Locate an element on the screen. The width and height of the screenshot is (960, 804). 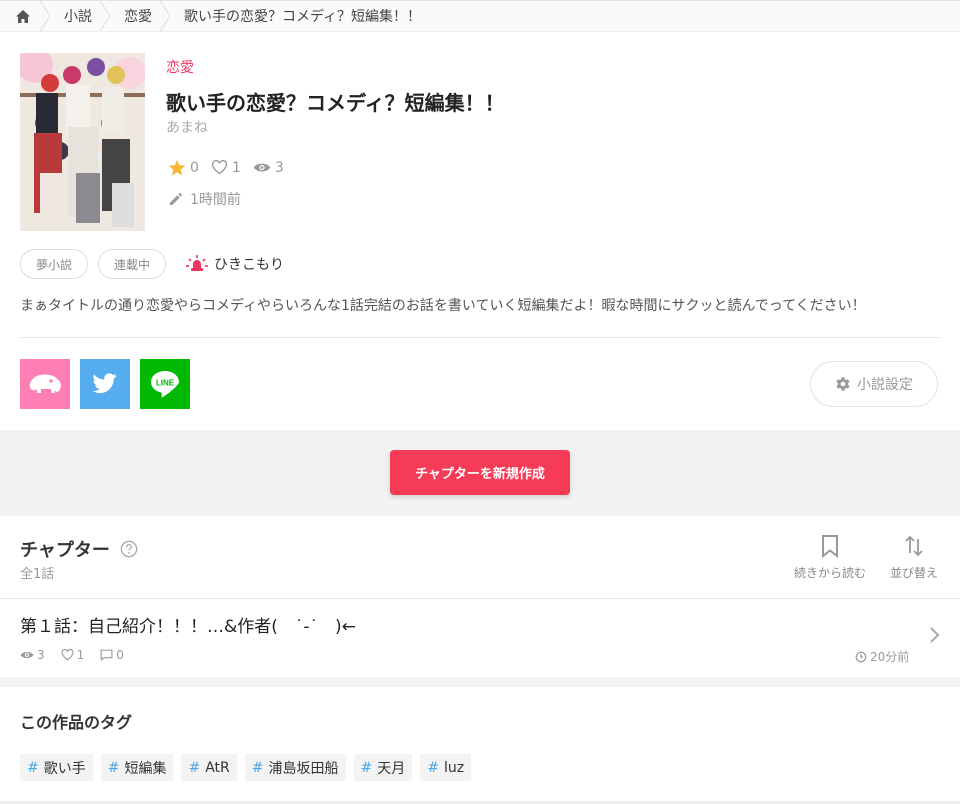
tag-item: # 歌い手 is located at coordinates (56, 767).